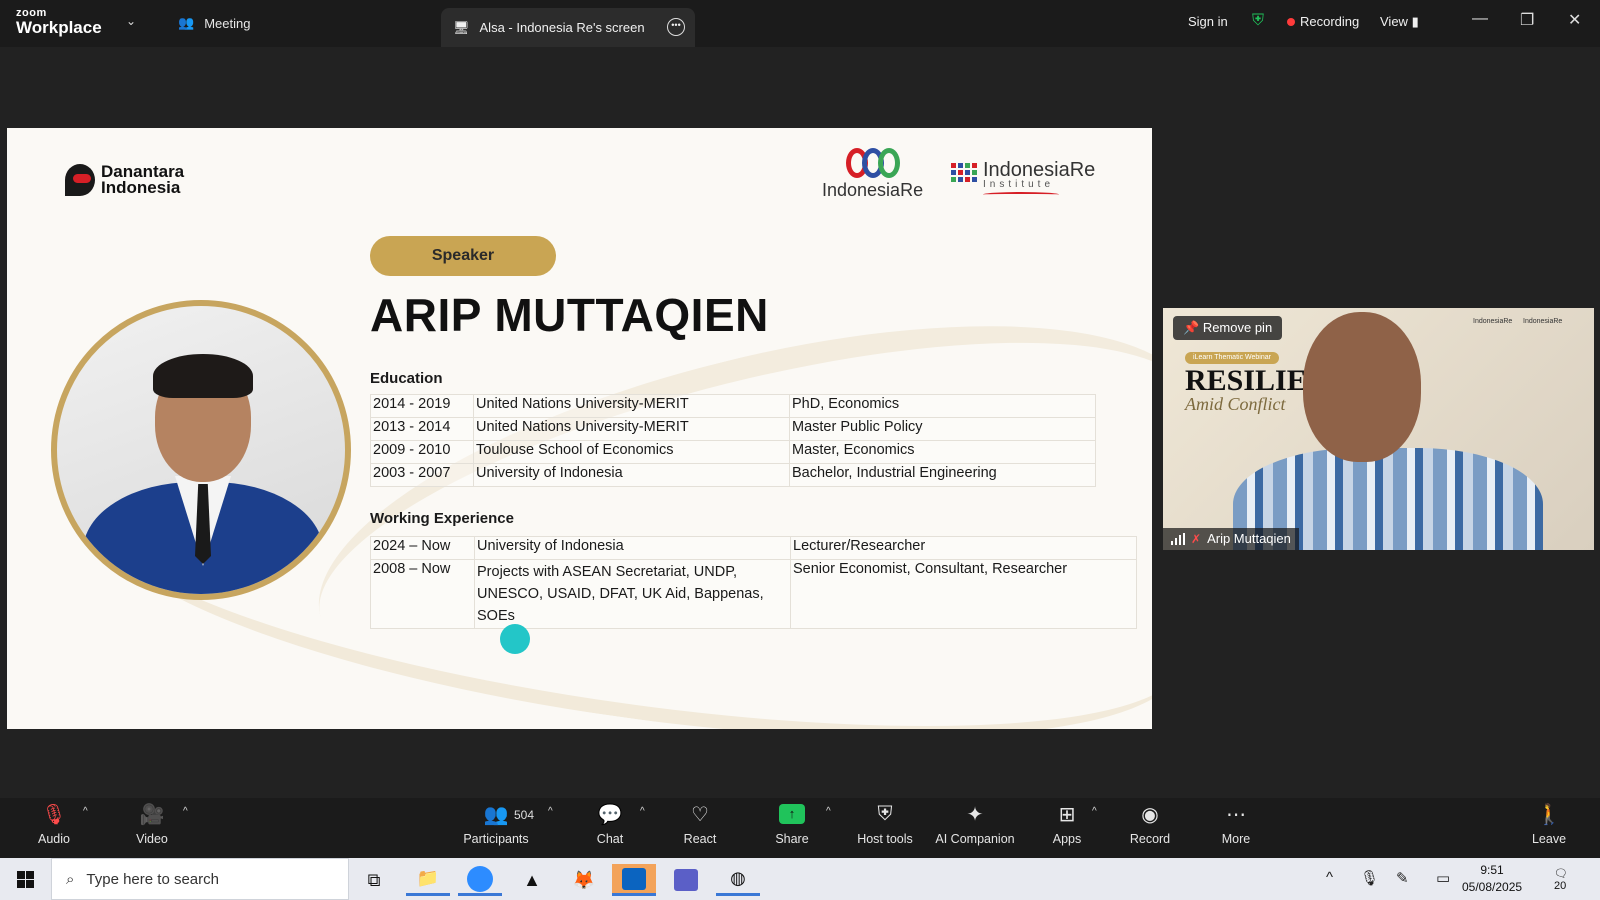  I want to click on more-options-icon: •••, so click(676, 27).